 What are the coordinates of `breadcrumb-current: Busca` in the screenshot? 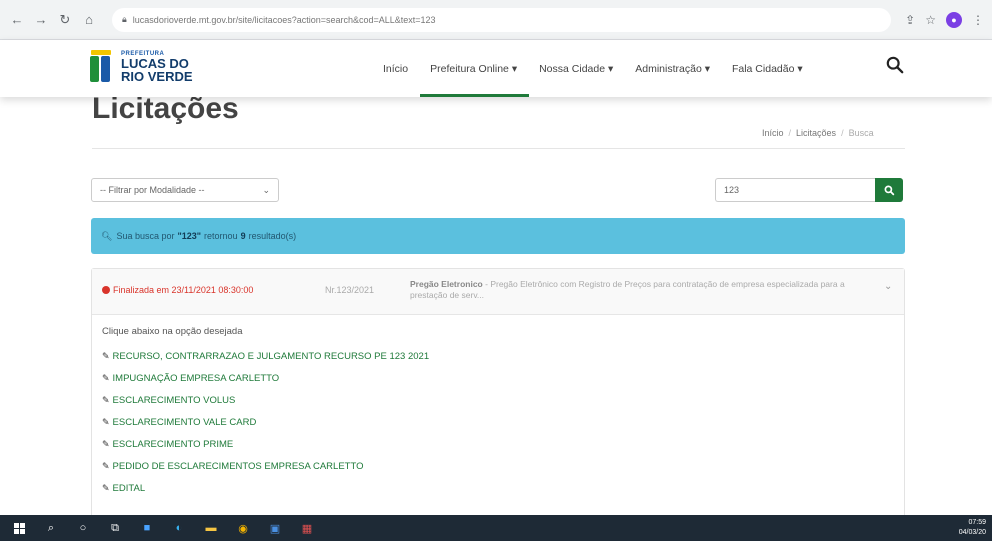 It's located at (861, 133).